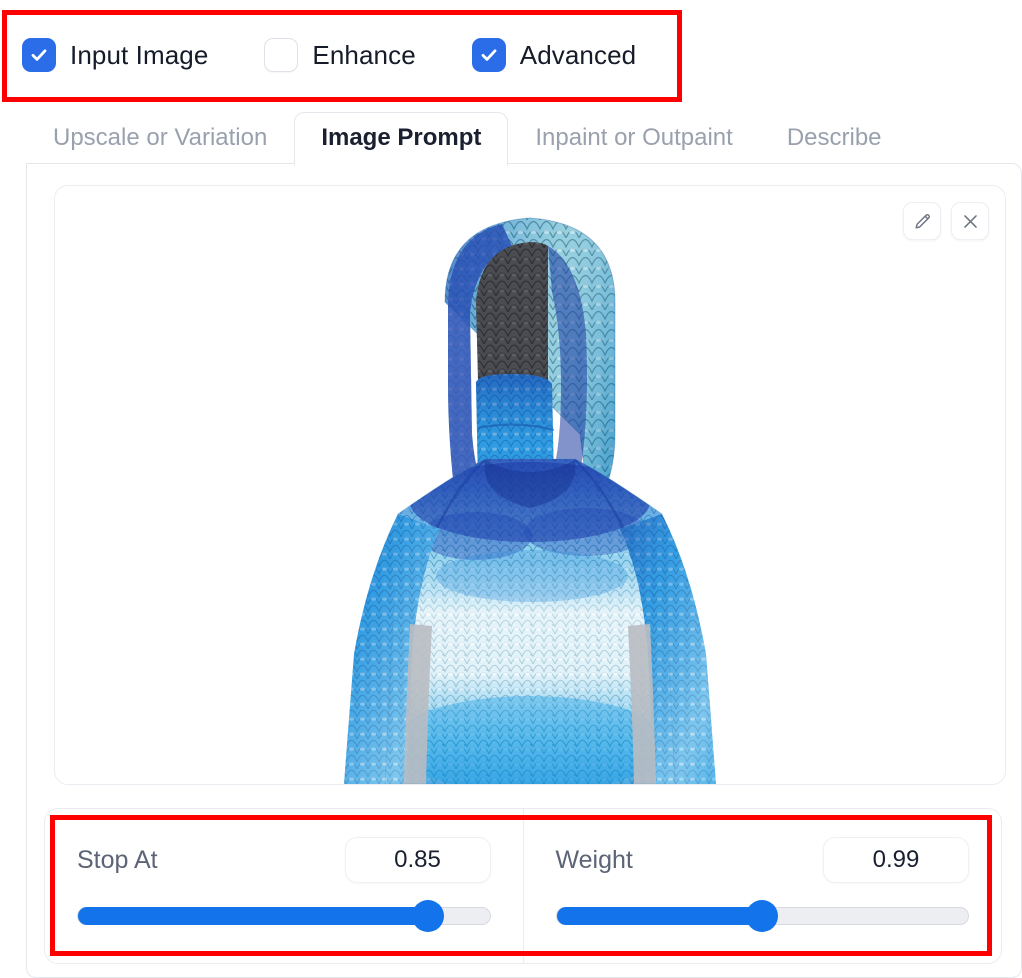 The width and height of the screenshot is (1022, 978). I want to click on image-prompt-controls: Stop At 0.85 Weight 0.99, so click(523, 886).